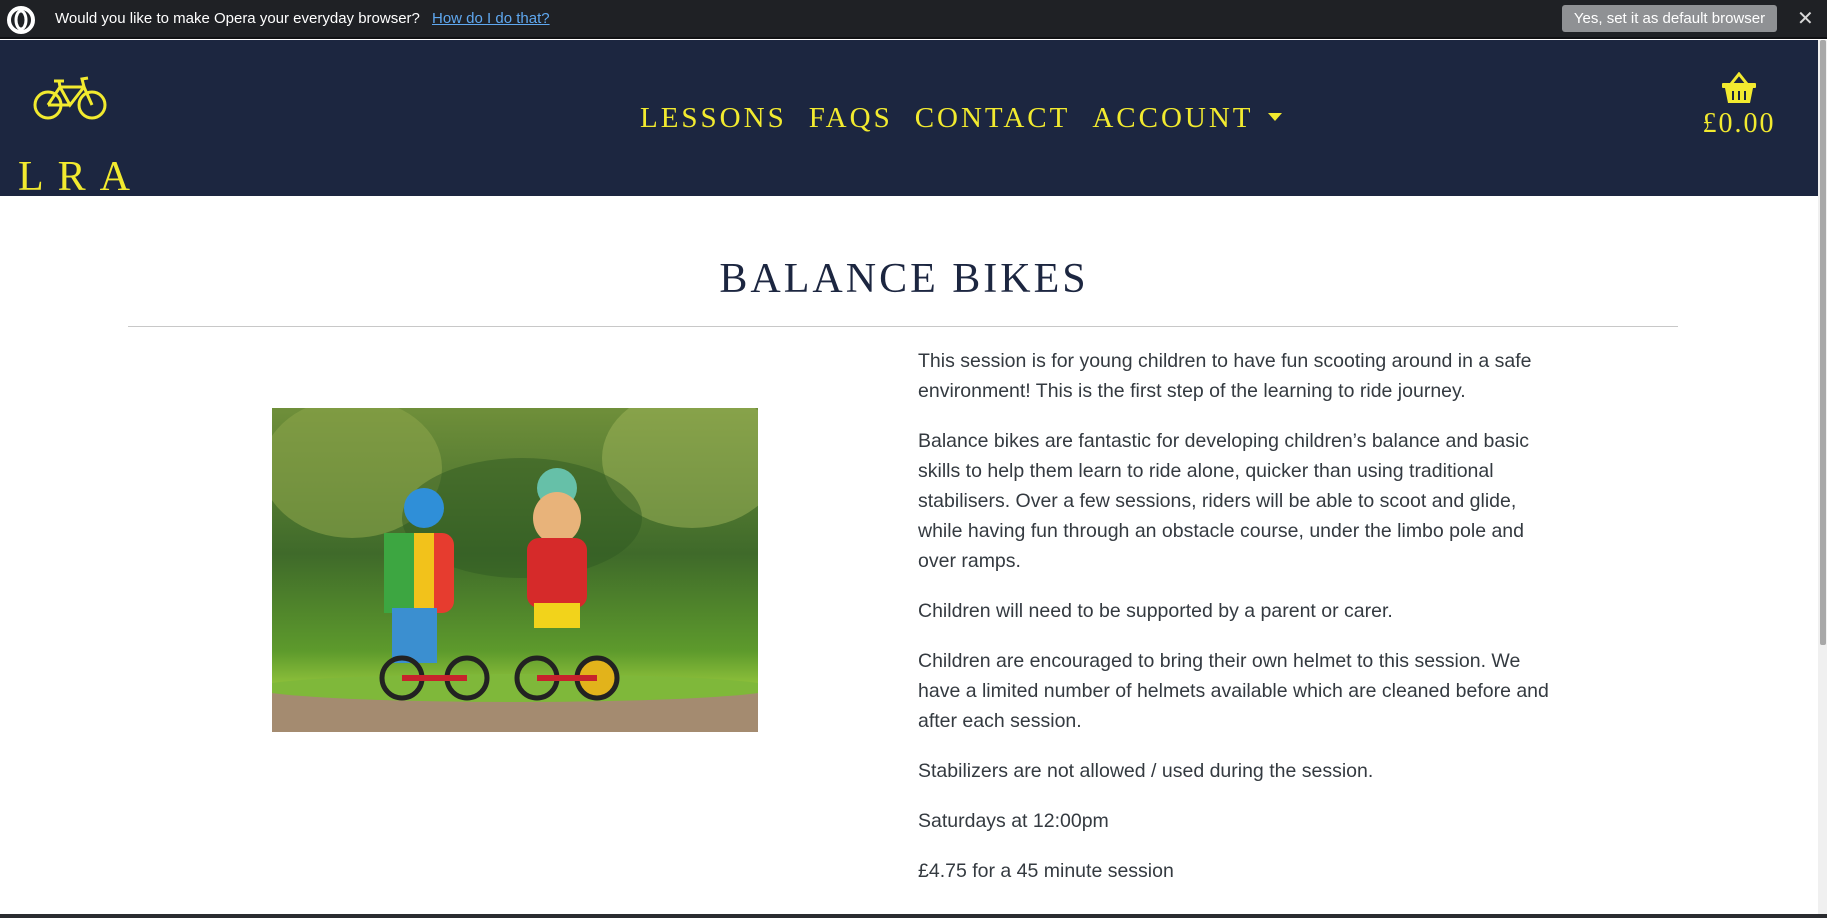  I want to click on main-nav: LESSONS FAQS CONTACT ACCOUNT, so click(961, 118).